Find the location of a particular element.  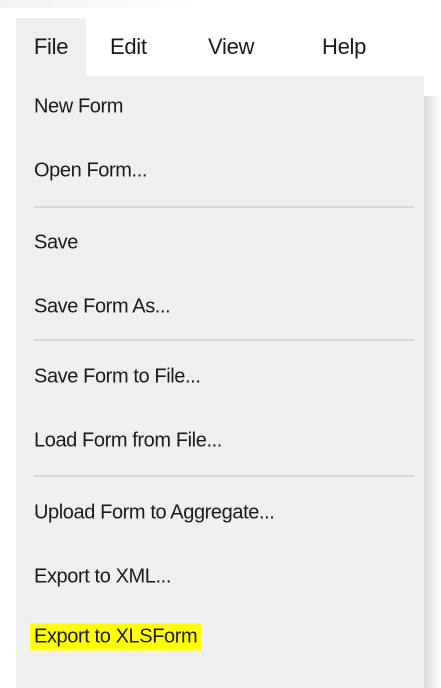

menu-item-label: New Form is located at coordinates (79, 106).